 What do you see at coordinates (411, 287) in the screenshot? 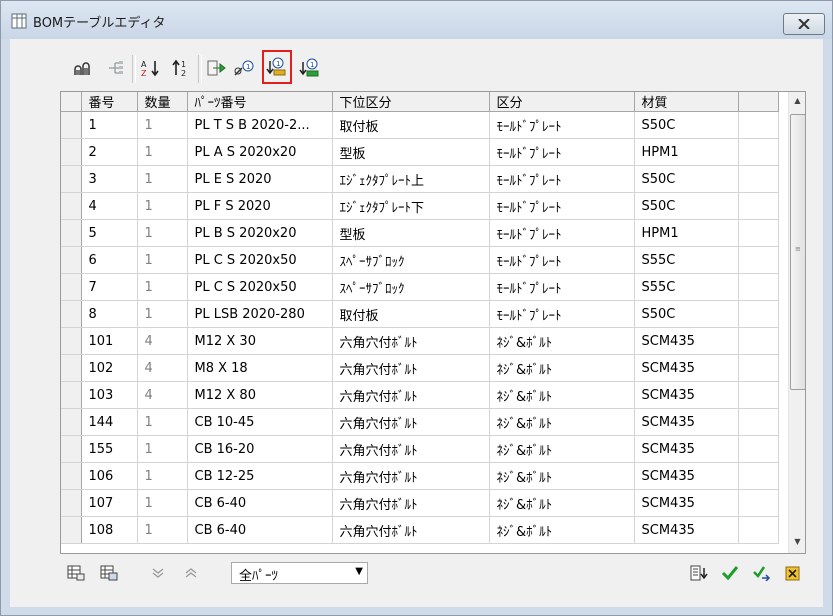
I see `cell-sub-category: ｽﾍﾟｰｻﾌﾞﾛｯｸ` at bounding box center [411, 287].